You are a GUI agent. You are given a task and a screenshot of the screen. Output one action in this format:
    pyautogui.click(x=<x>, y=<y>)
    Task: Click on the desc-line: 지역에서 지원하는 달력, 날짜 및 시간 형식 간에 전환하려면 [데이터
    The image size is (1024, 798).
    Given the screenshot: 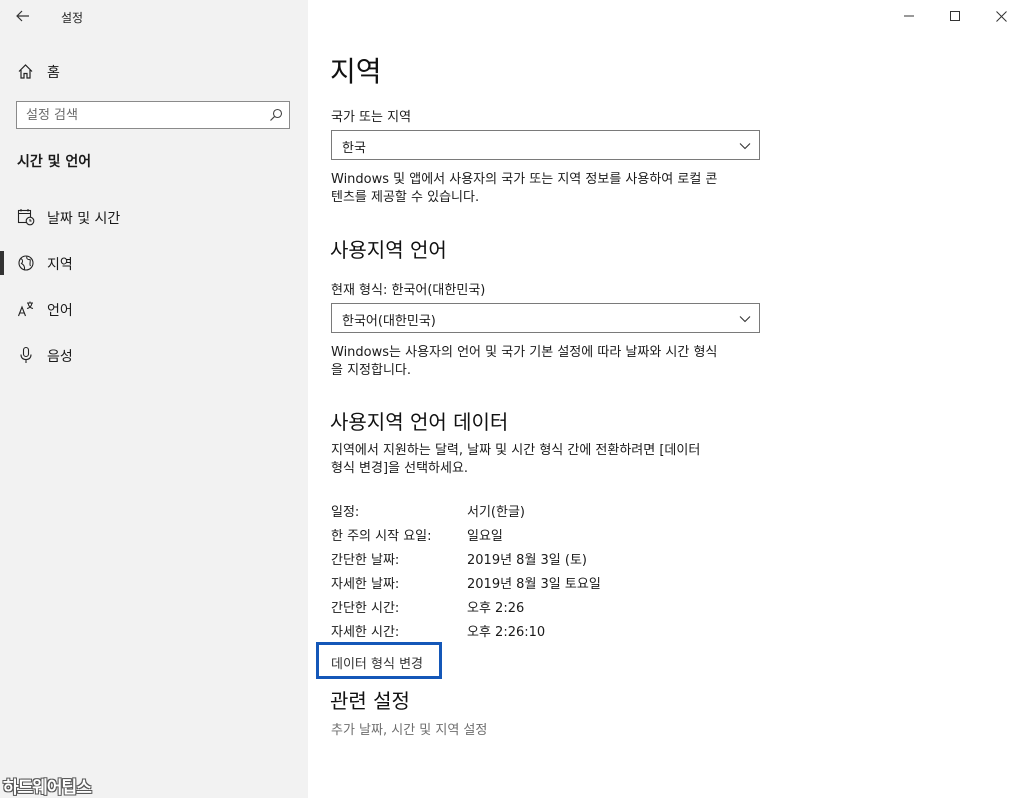 What is the action you would take?
    pyautogui.click(x=516, y=450)
    